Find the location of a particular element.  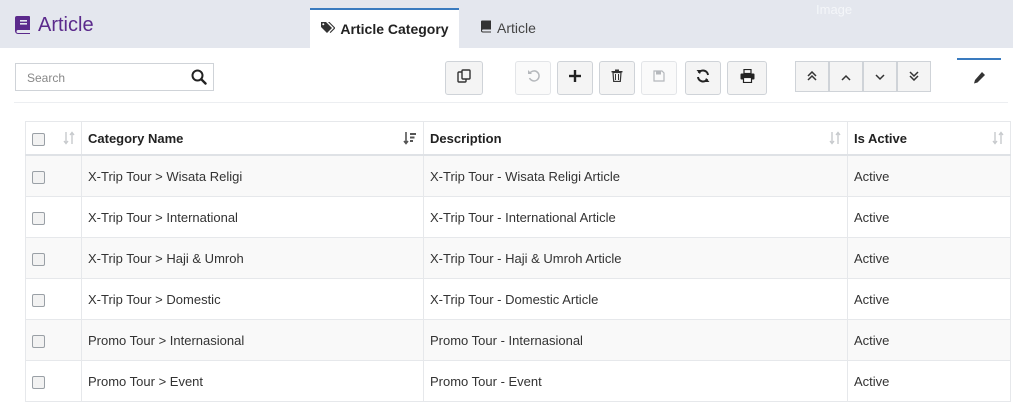

tab-label: Article is located at coordinates (516, 28).